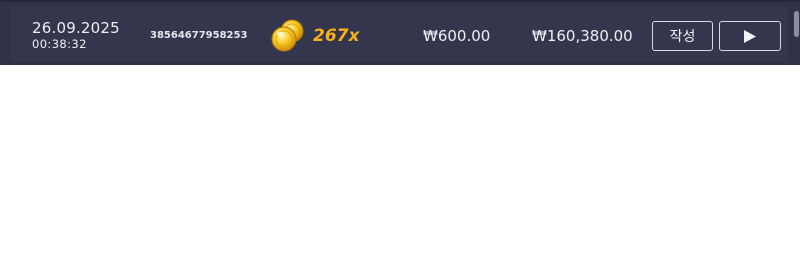  I want to click on replay-button, so click(750, 36).